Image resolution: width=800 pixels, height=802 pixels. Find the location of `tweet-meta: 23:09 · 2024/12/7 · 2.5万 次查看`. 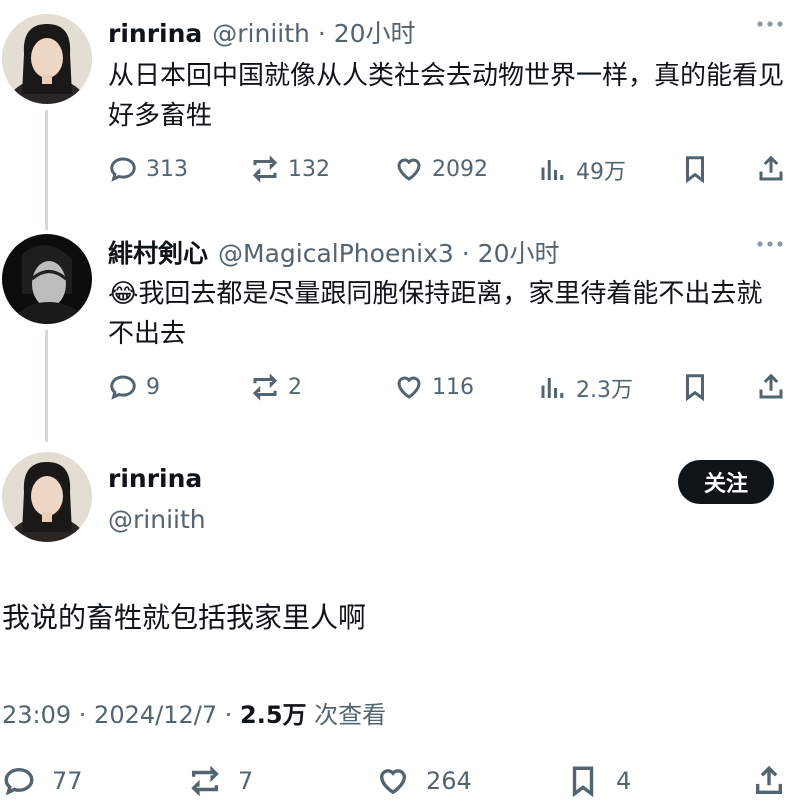

tweet-meta: 23:09 · 2024/12/7 · 2.5万 次查看 is located at coordinates (194, 712).